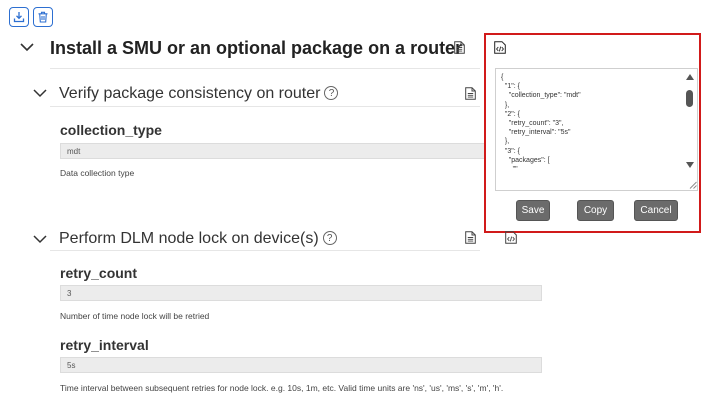  I want to click on scroll-down-icon, so click(690, 165).